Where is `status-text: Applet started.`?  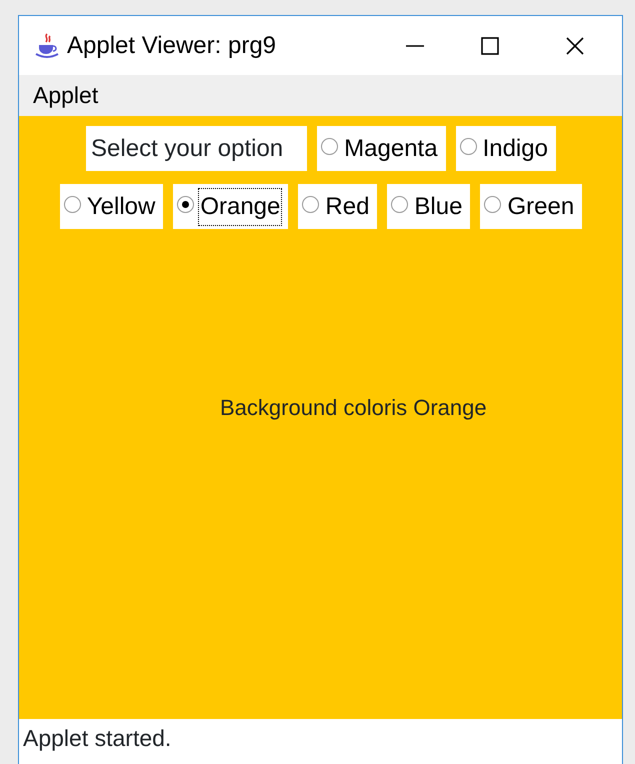
status-text: Applet started. is located at coordinates (97, 738).